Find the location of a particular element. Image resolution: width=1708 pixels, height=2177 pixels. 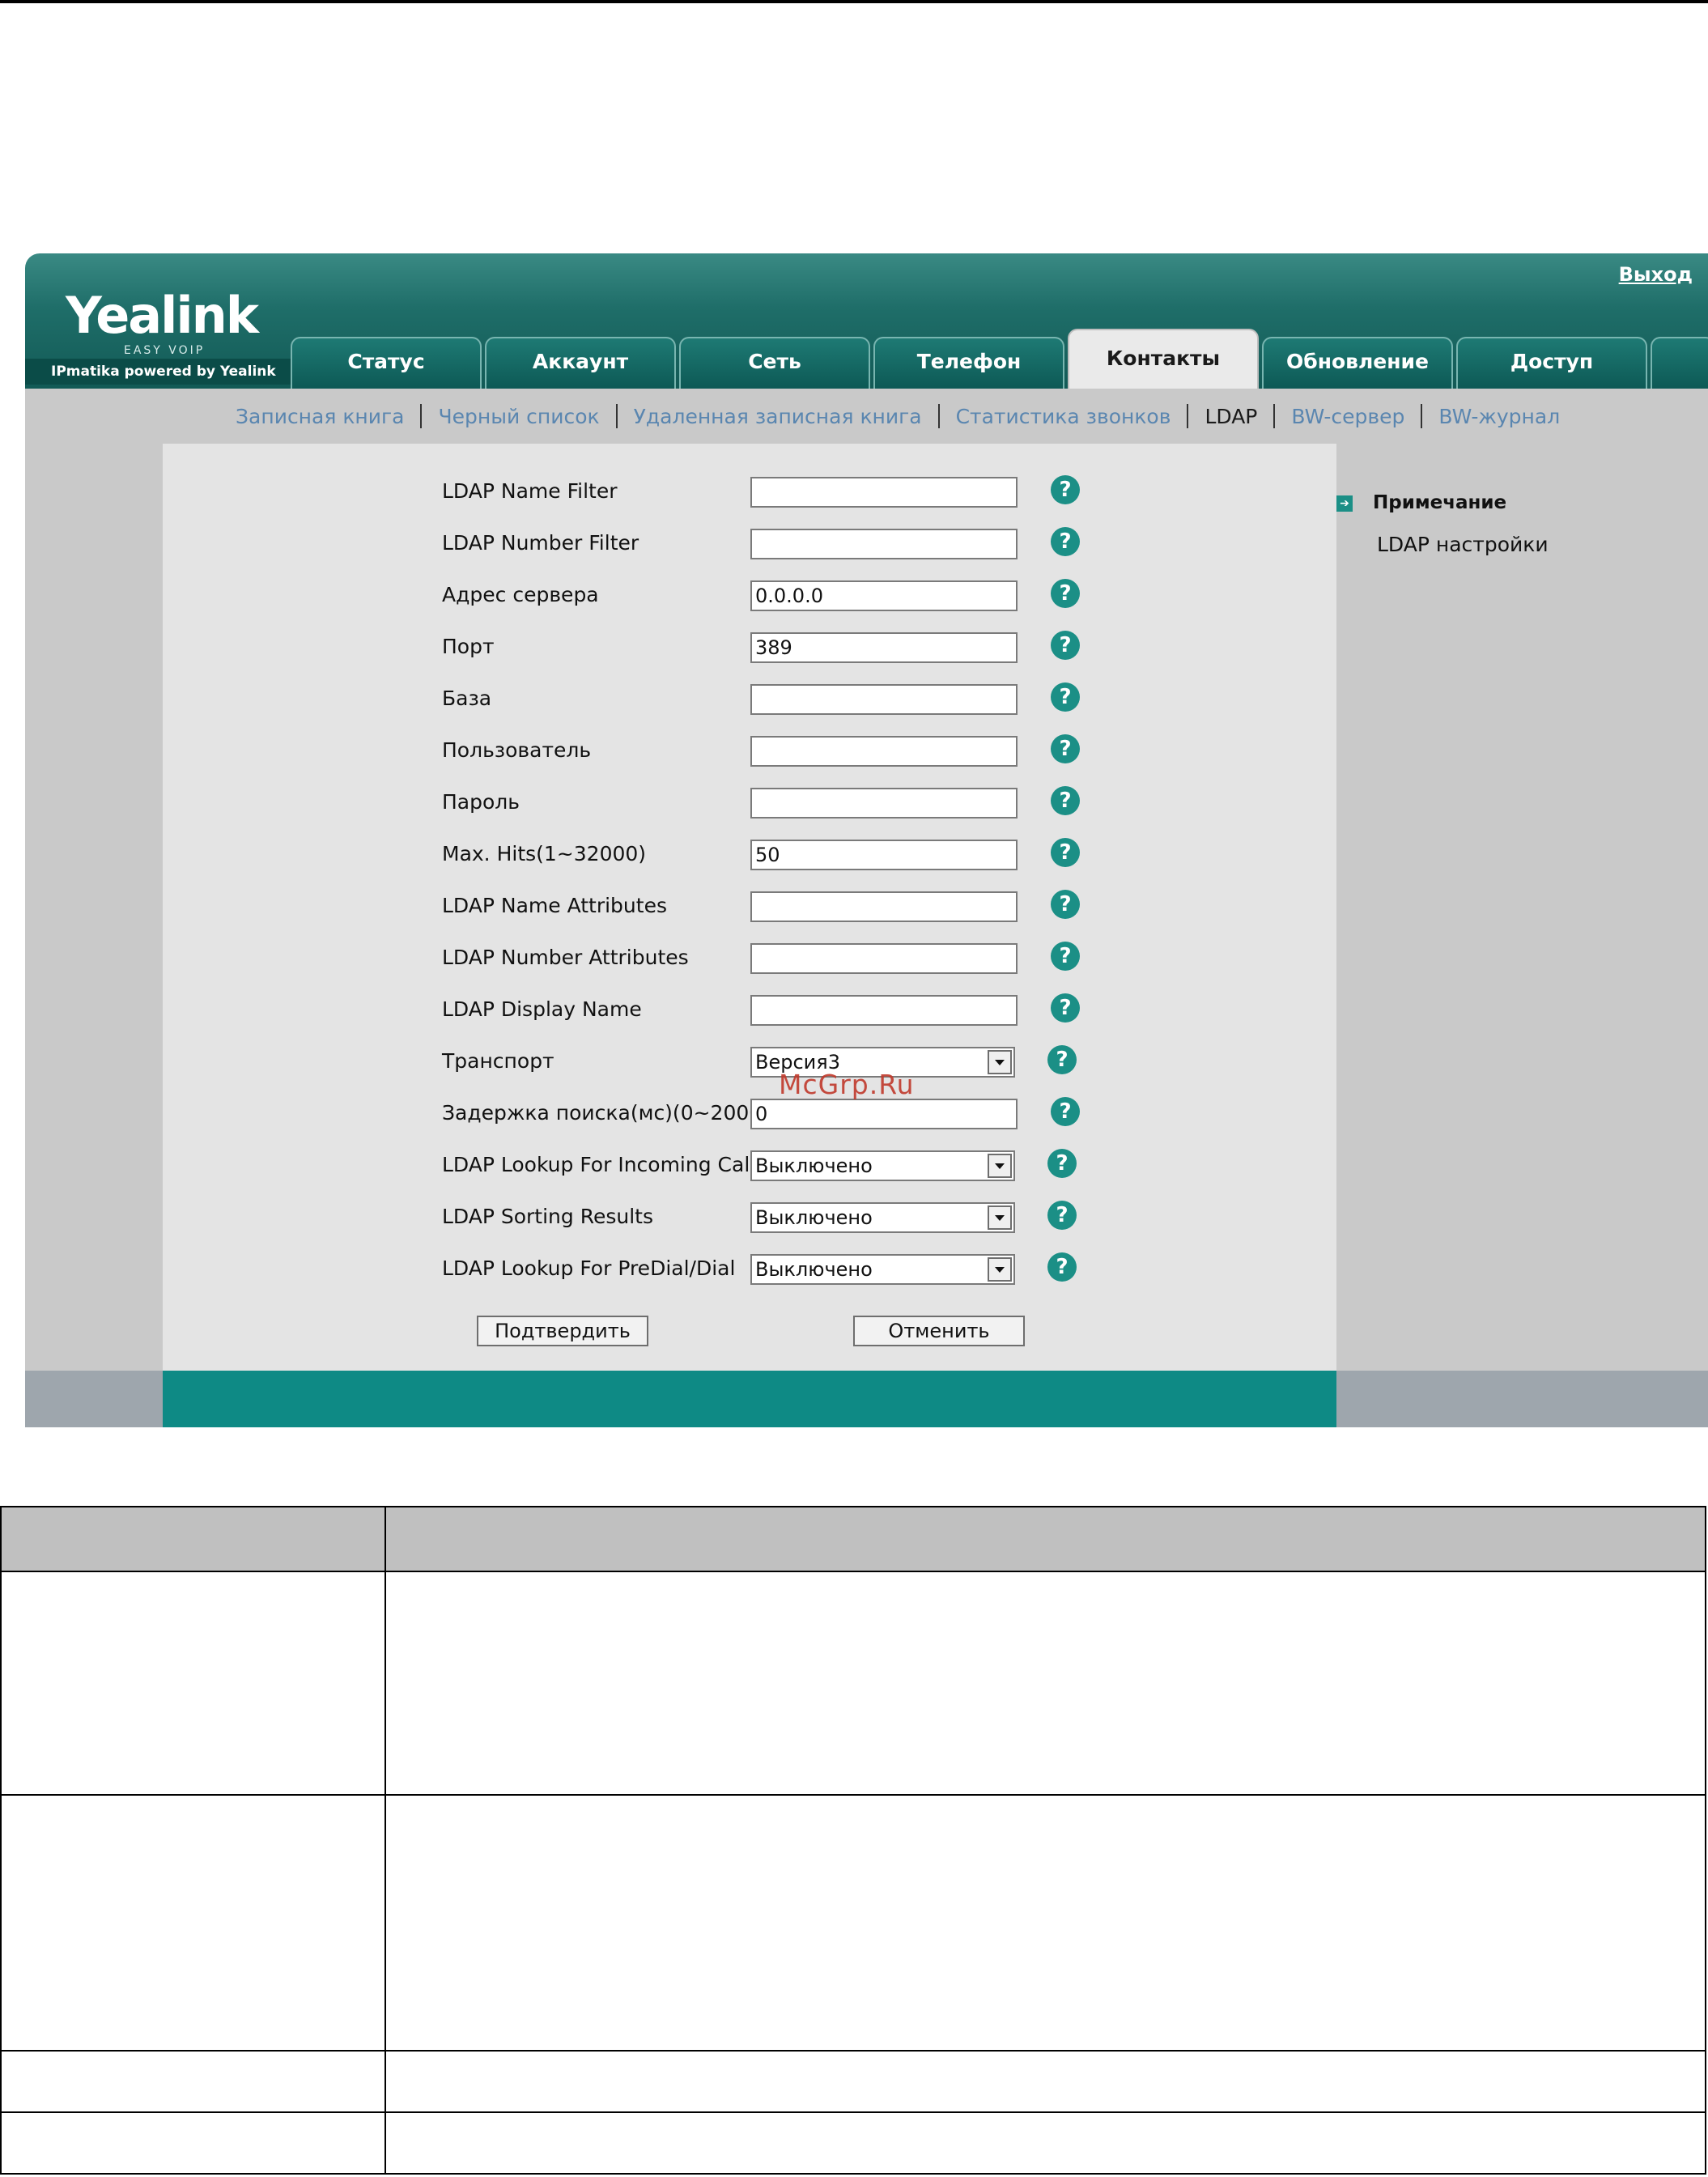

tab-account: Аккаунт is located at coordinates (580, 363).